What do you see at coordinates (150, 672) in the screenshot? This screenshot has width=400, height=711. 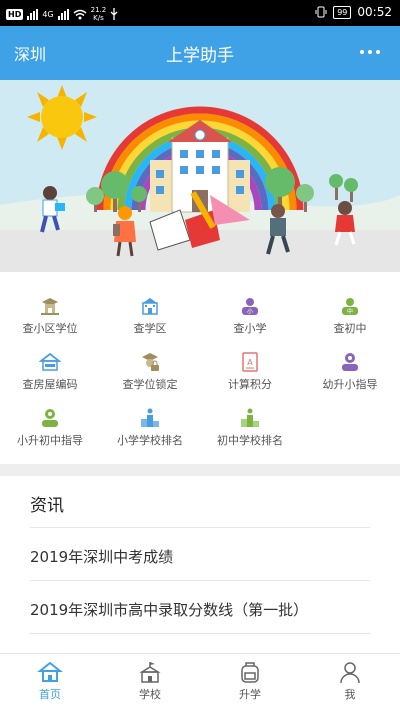 I see `school-icon` at bounding box center [150, 672].